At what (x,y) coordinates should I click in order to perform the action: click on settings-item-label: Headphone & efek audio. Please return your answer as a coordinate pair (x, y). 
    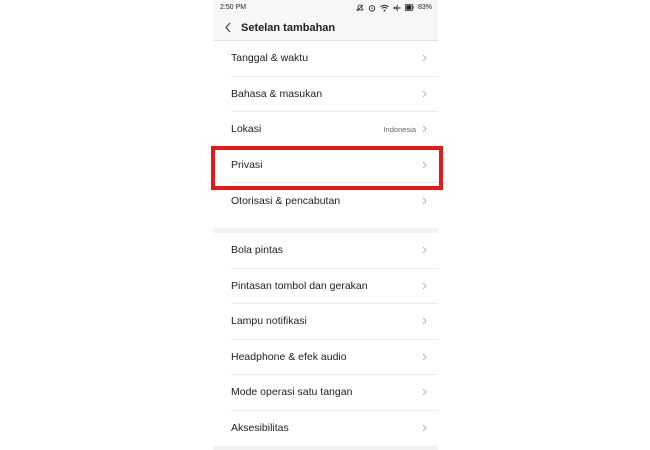
    Looking at the image, I should click on (289, 356).